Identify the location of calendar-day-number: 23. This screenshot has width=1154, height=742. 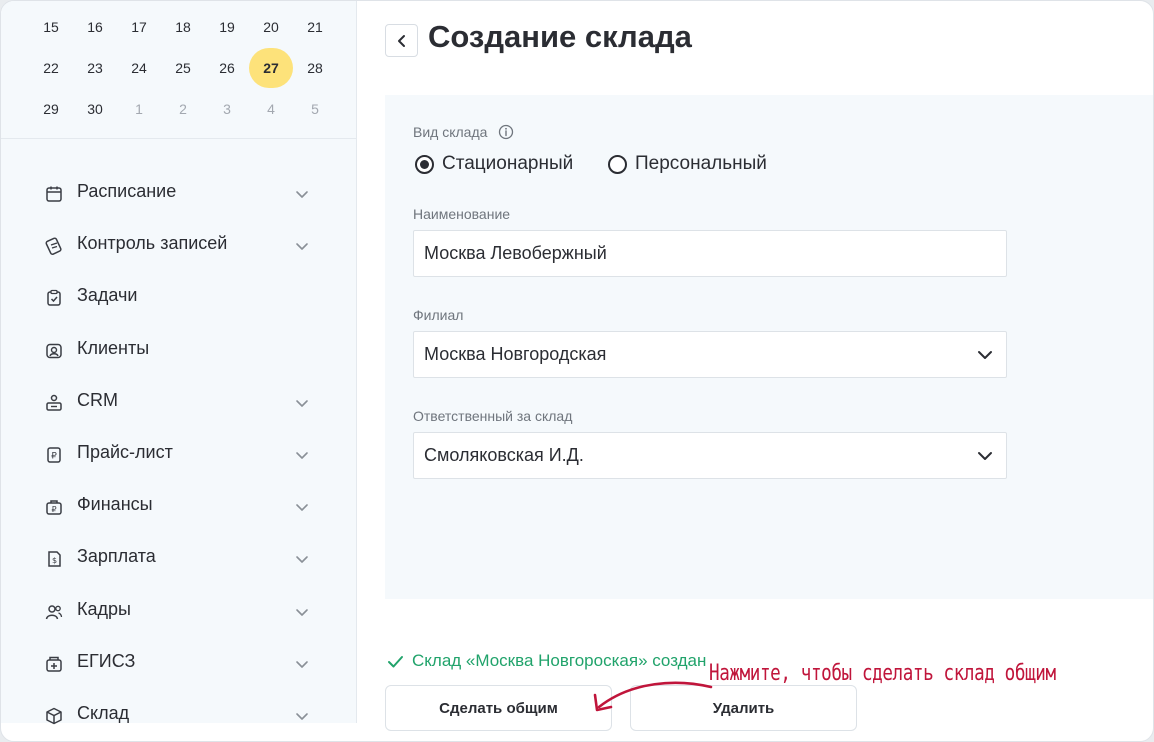
(95, 68).